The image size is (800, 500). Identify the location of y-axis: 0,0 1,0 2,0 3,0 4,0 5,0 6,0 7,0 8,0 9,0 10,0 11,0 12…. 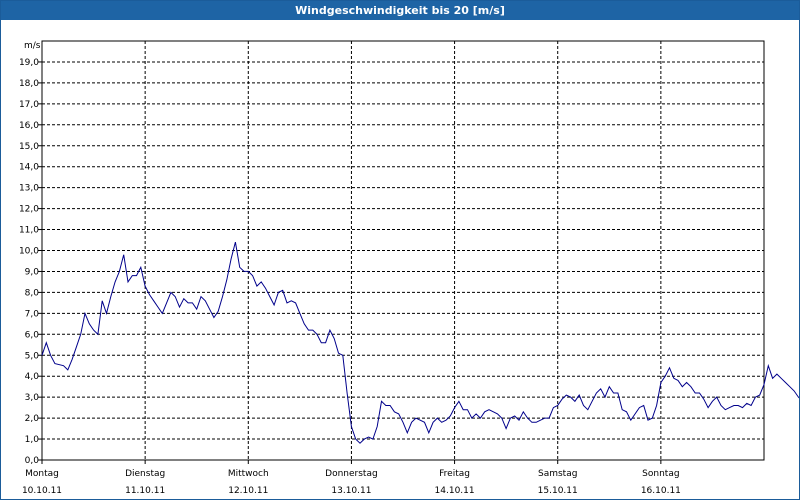
(30, 262).